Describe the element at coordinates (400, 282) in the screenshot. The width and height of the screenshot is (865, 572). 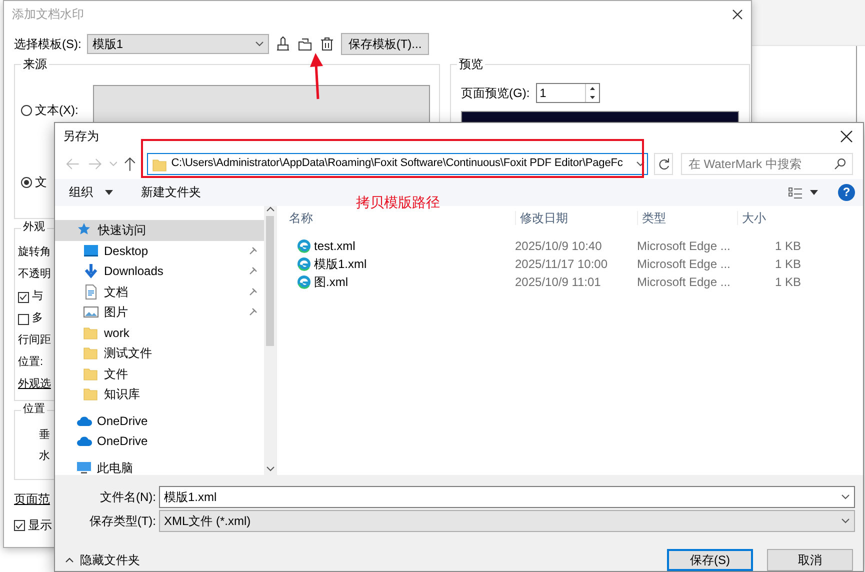
I see `file-name: 图.xml` at that location.